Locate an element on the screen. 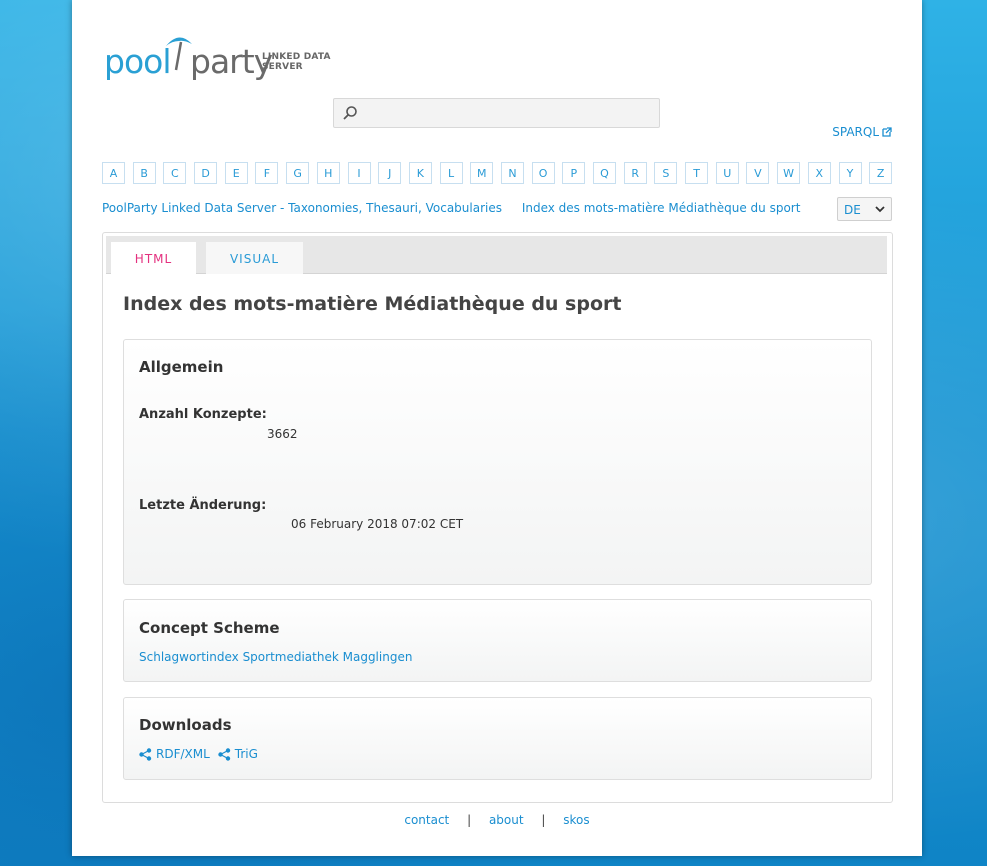  alphabet-letter-n: N is located at coordinates (512, 173).